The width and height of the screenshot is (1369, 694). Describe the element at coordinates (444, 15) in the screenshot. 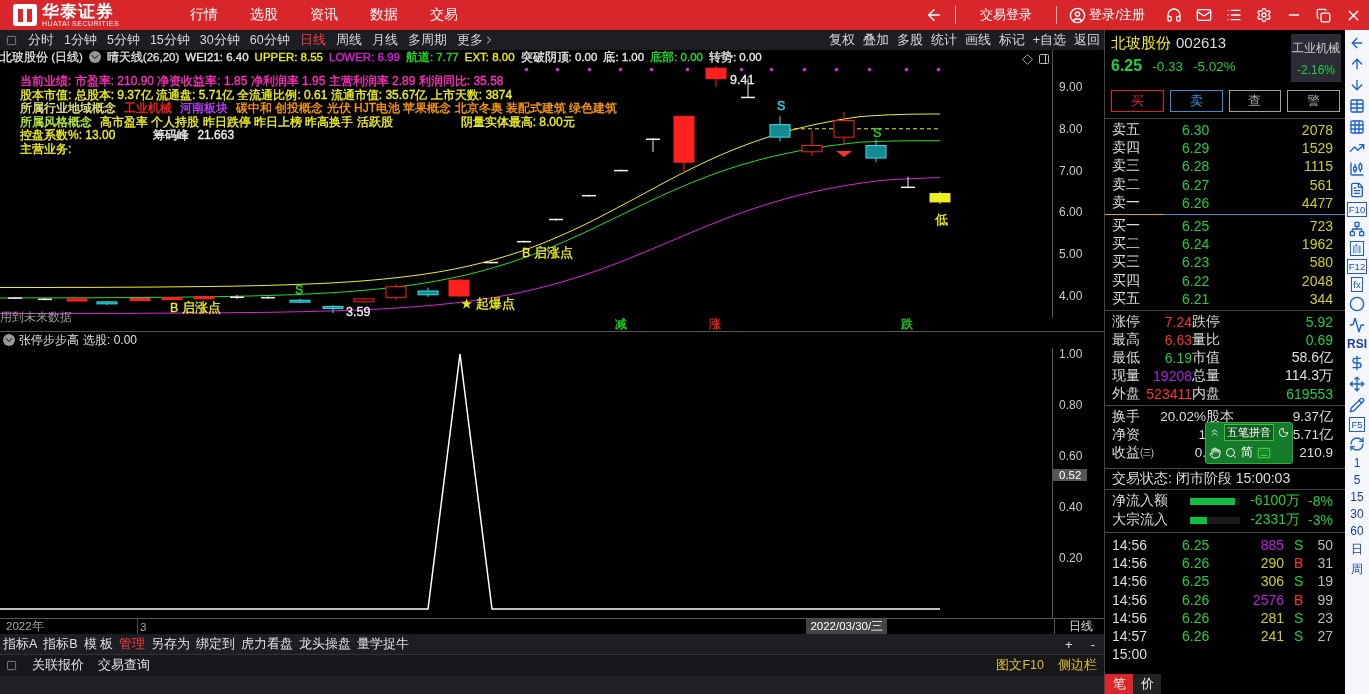

I see `nav-item: 交易` at that location.